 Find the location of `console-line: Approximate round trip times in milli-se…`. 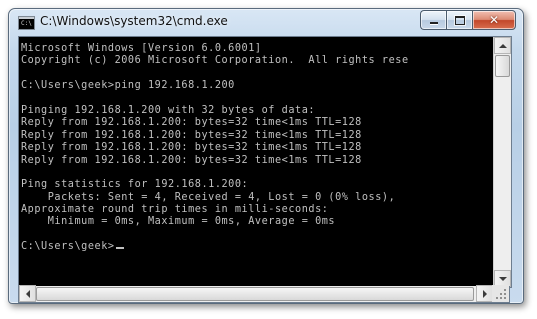

console-line: Approximate round trip times in milli-se… is located at coordinates (175, 210).